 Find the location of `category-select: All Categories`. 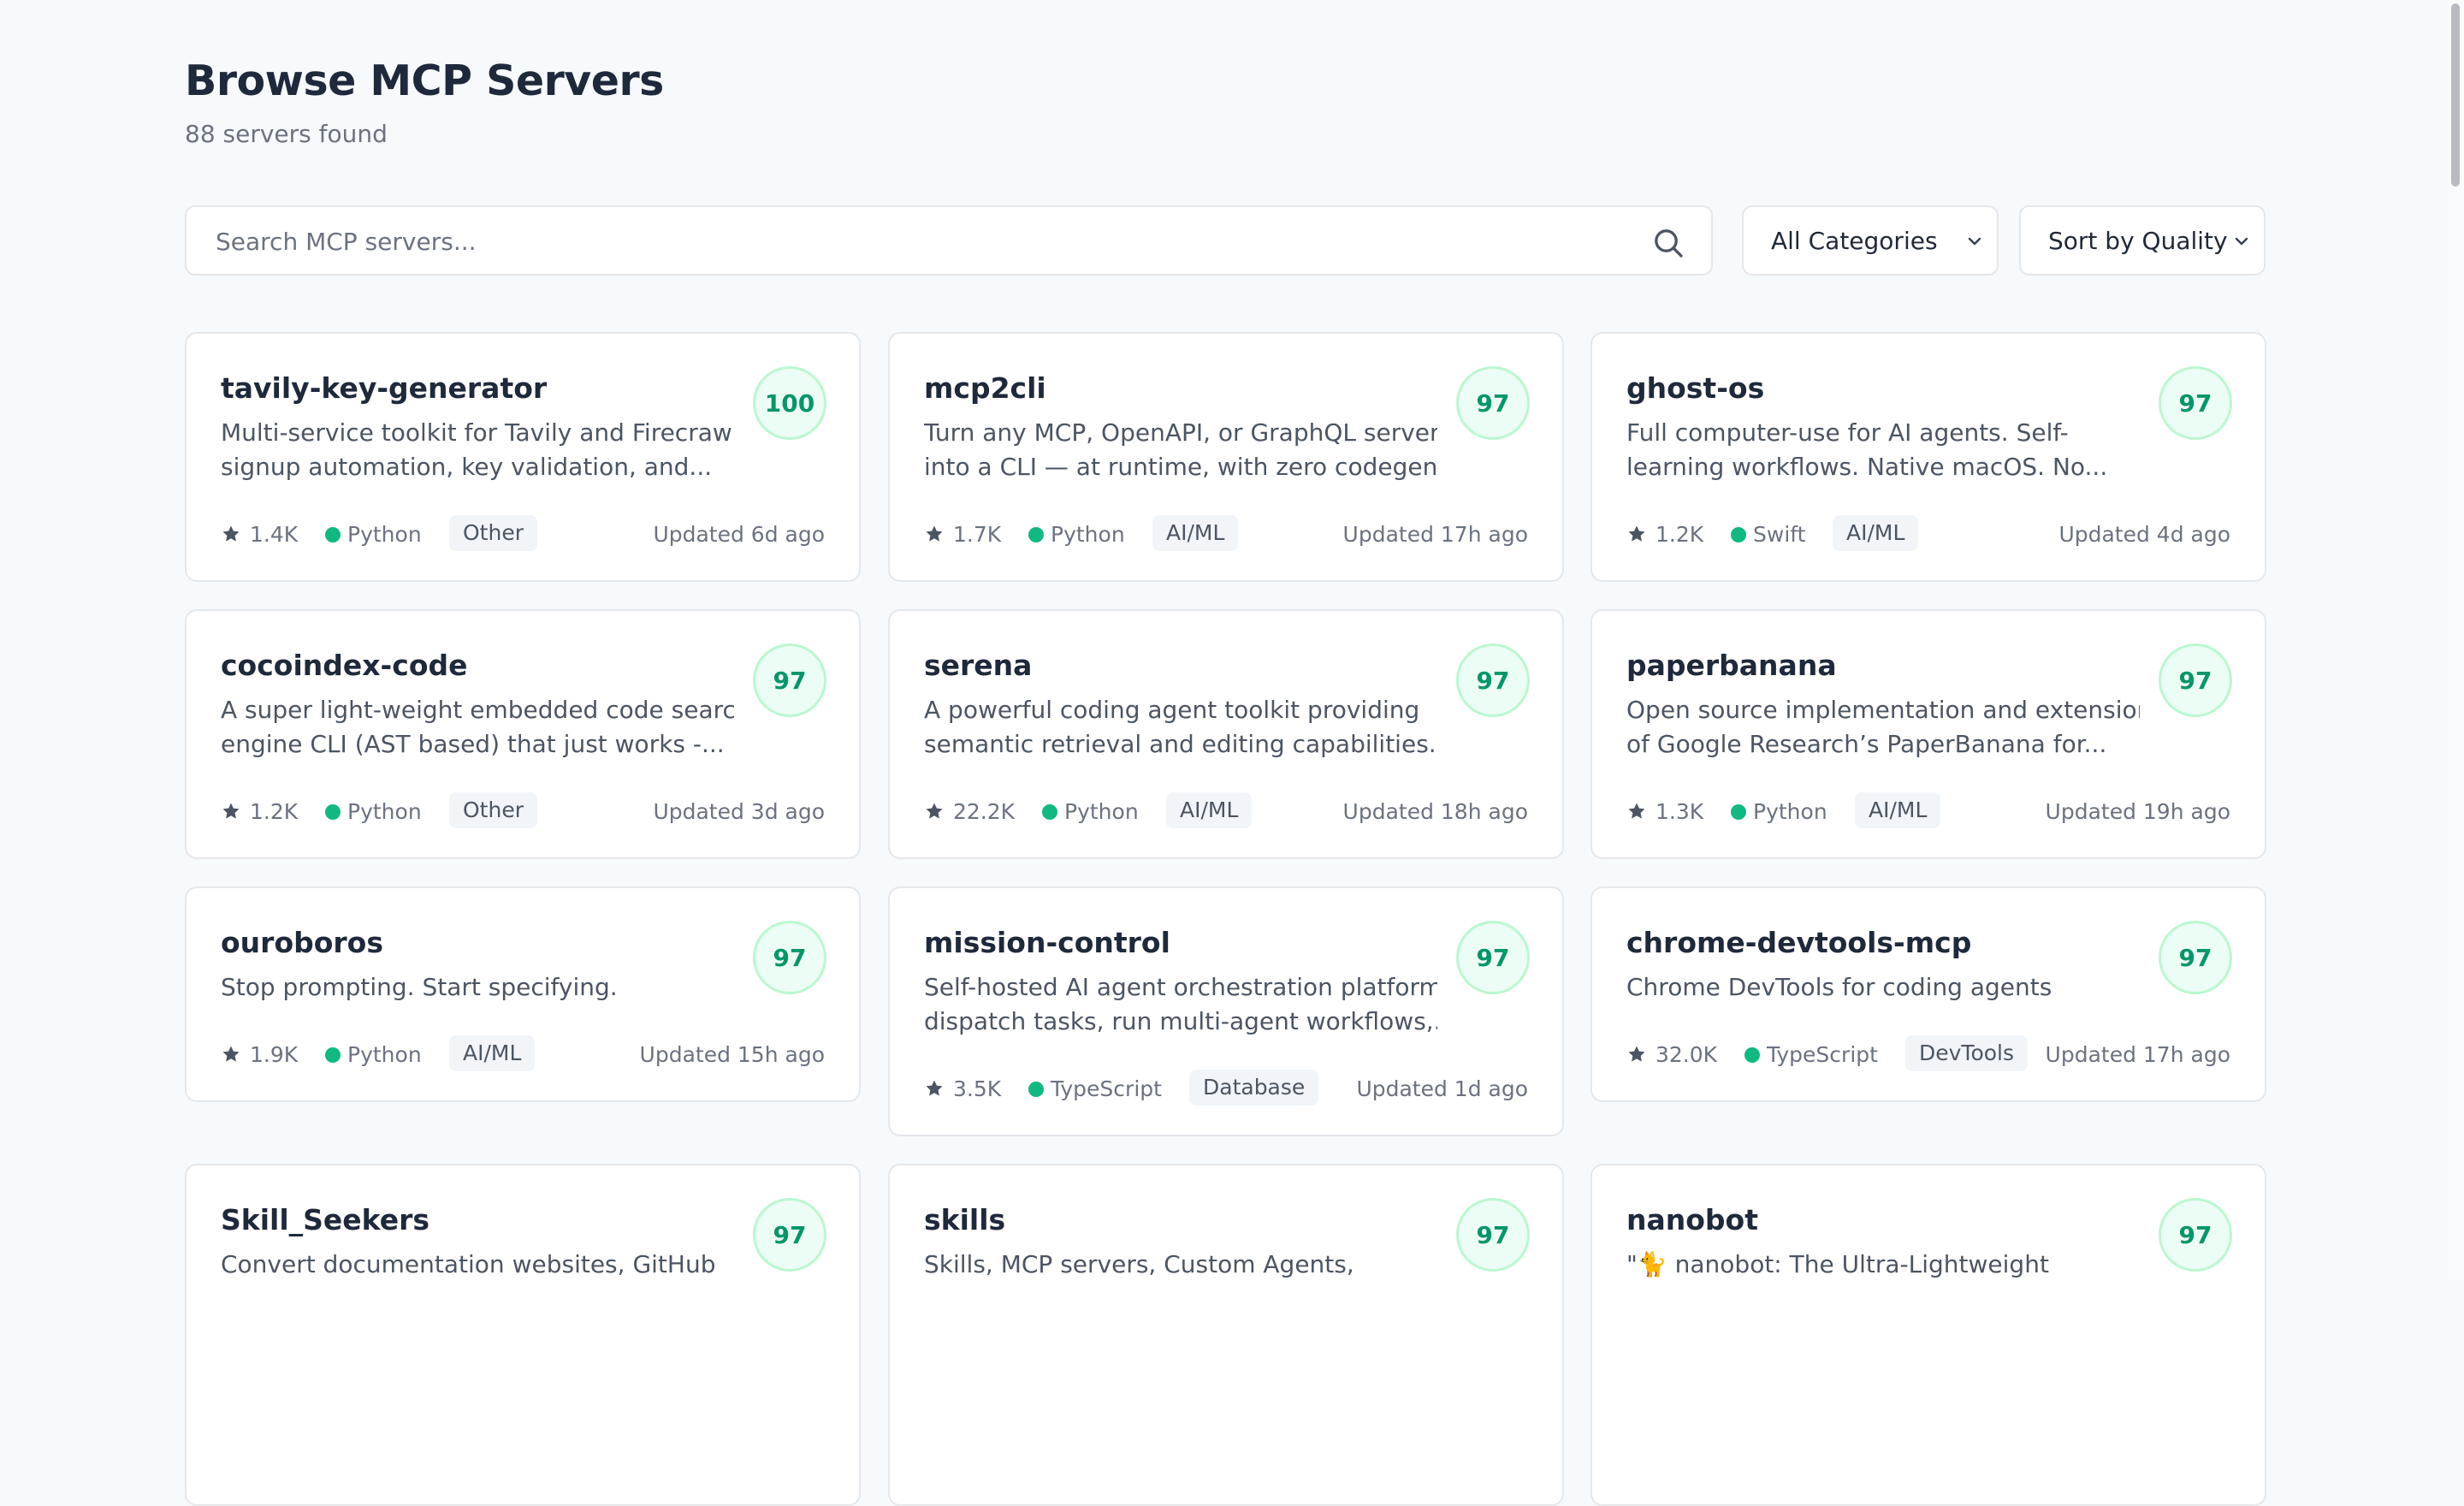

category-select: All Categories is located at coordinates (1870, 241).